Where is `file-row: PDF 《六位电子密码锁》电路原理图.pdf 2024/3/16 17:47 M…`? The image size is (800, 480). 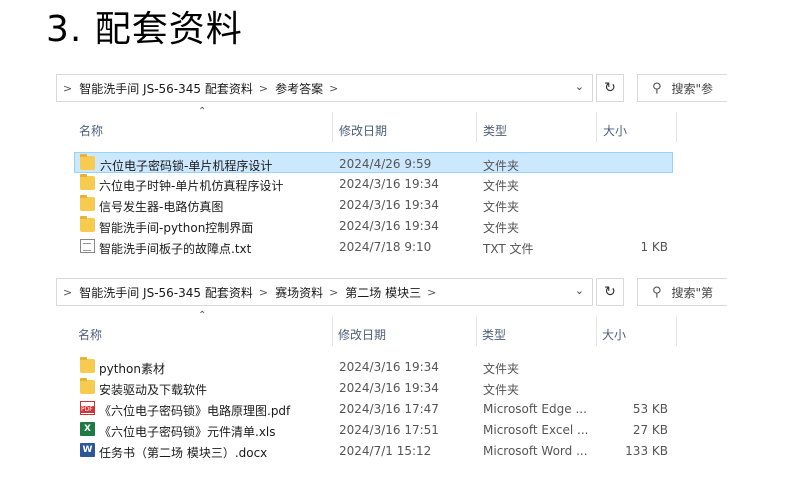 file-row: PDF 《六位电子密码锁》电路原理图.pdf 2024/3/16 17:47 M… is located at coordinates (388, 408).